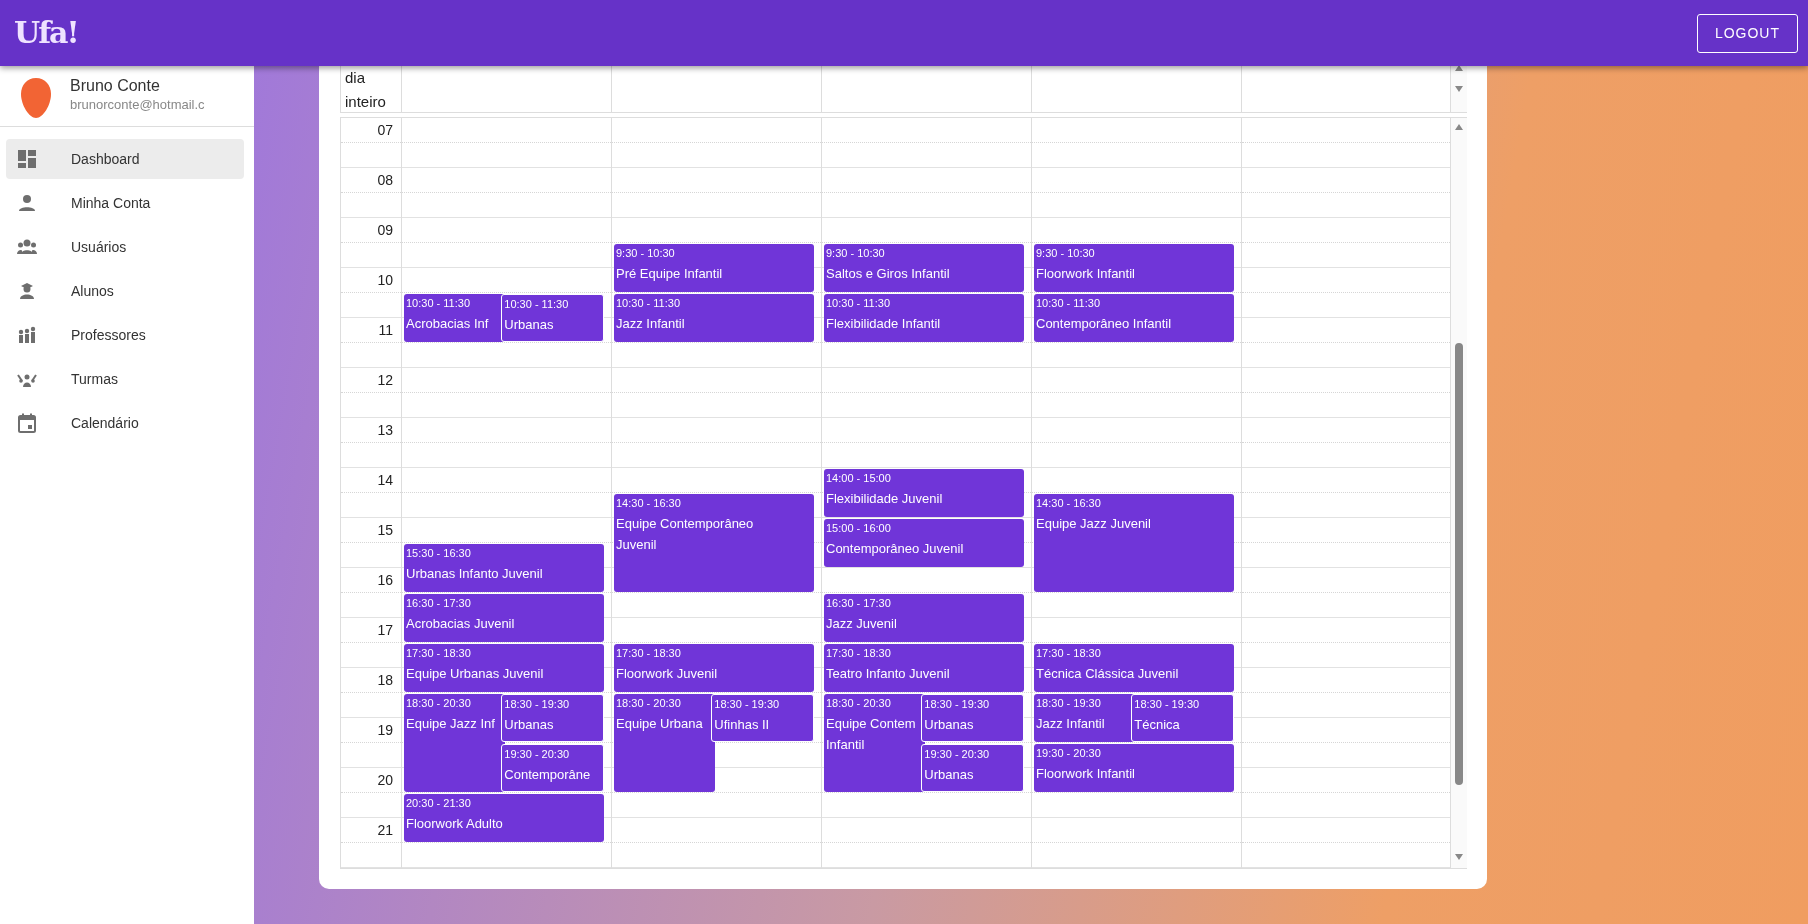 This screenshot has width=1808, height=924. Describe the element at coordinates (895, 549) in the screenshot. I see `event-title: Contemporâneo Juvenil` at that location.